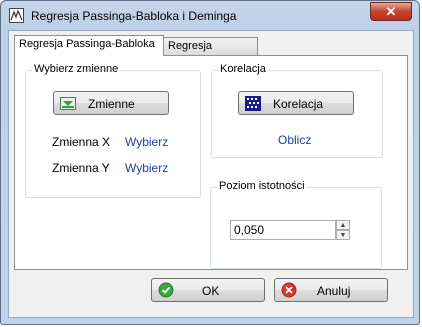  Describe the element at coordinates (146, 168) in the screenshot. I see `variable-y-select-link: Wybierz` at that location.